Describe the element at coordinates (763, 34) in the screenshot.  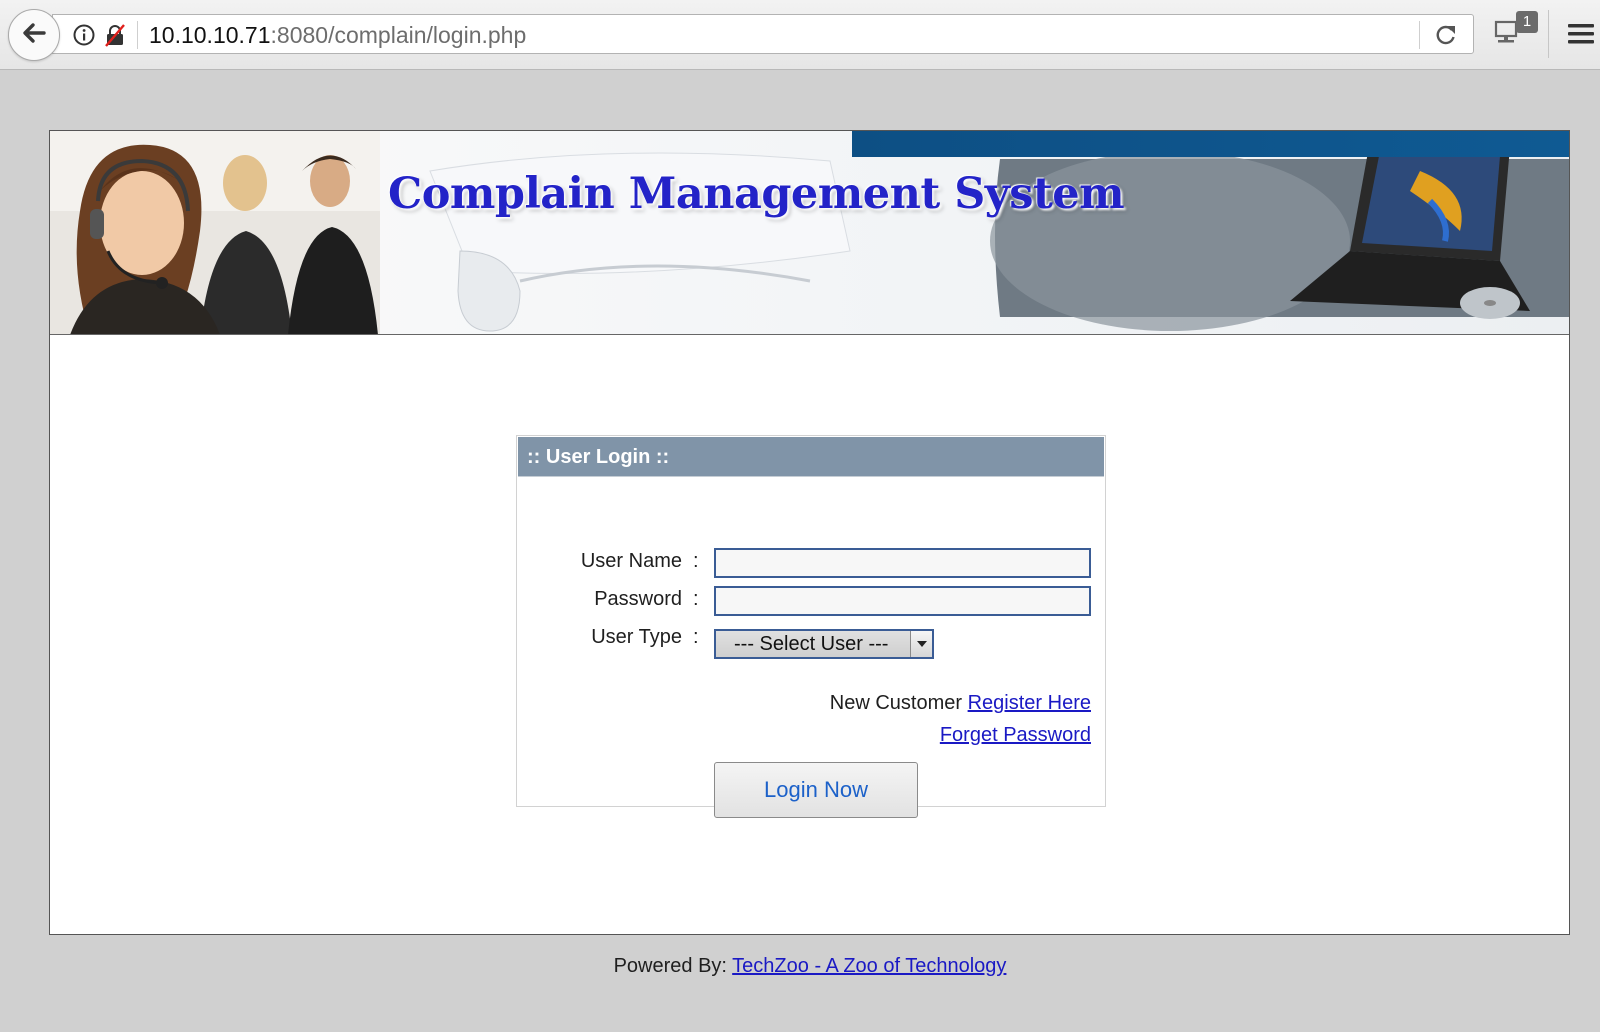
I see `address-bar: 10.10.10.71:8080/complain/login.php` at that location.